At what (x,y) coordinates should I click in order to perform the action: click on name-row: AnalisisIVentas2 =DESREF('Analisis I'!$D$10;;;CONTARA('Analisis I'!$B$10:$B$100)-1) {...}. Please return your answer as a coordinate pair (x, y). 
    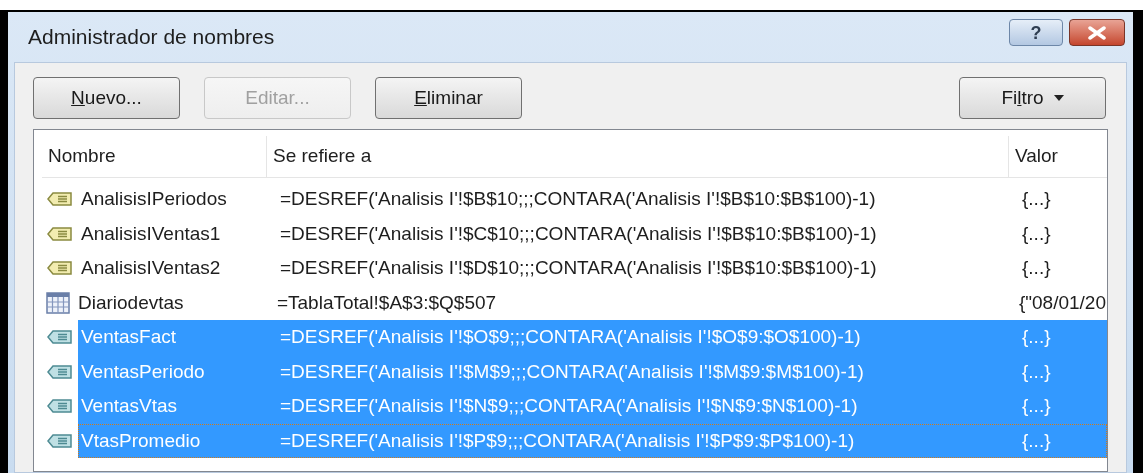
    Looking at the image, I should click on (592, 268).